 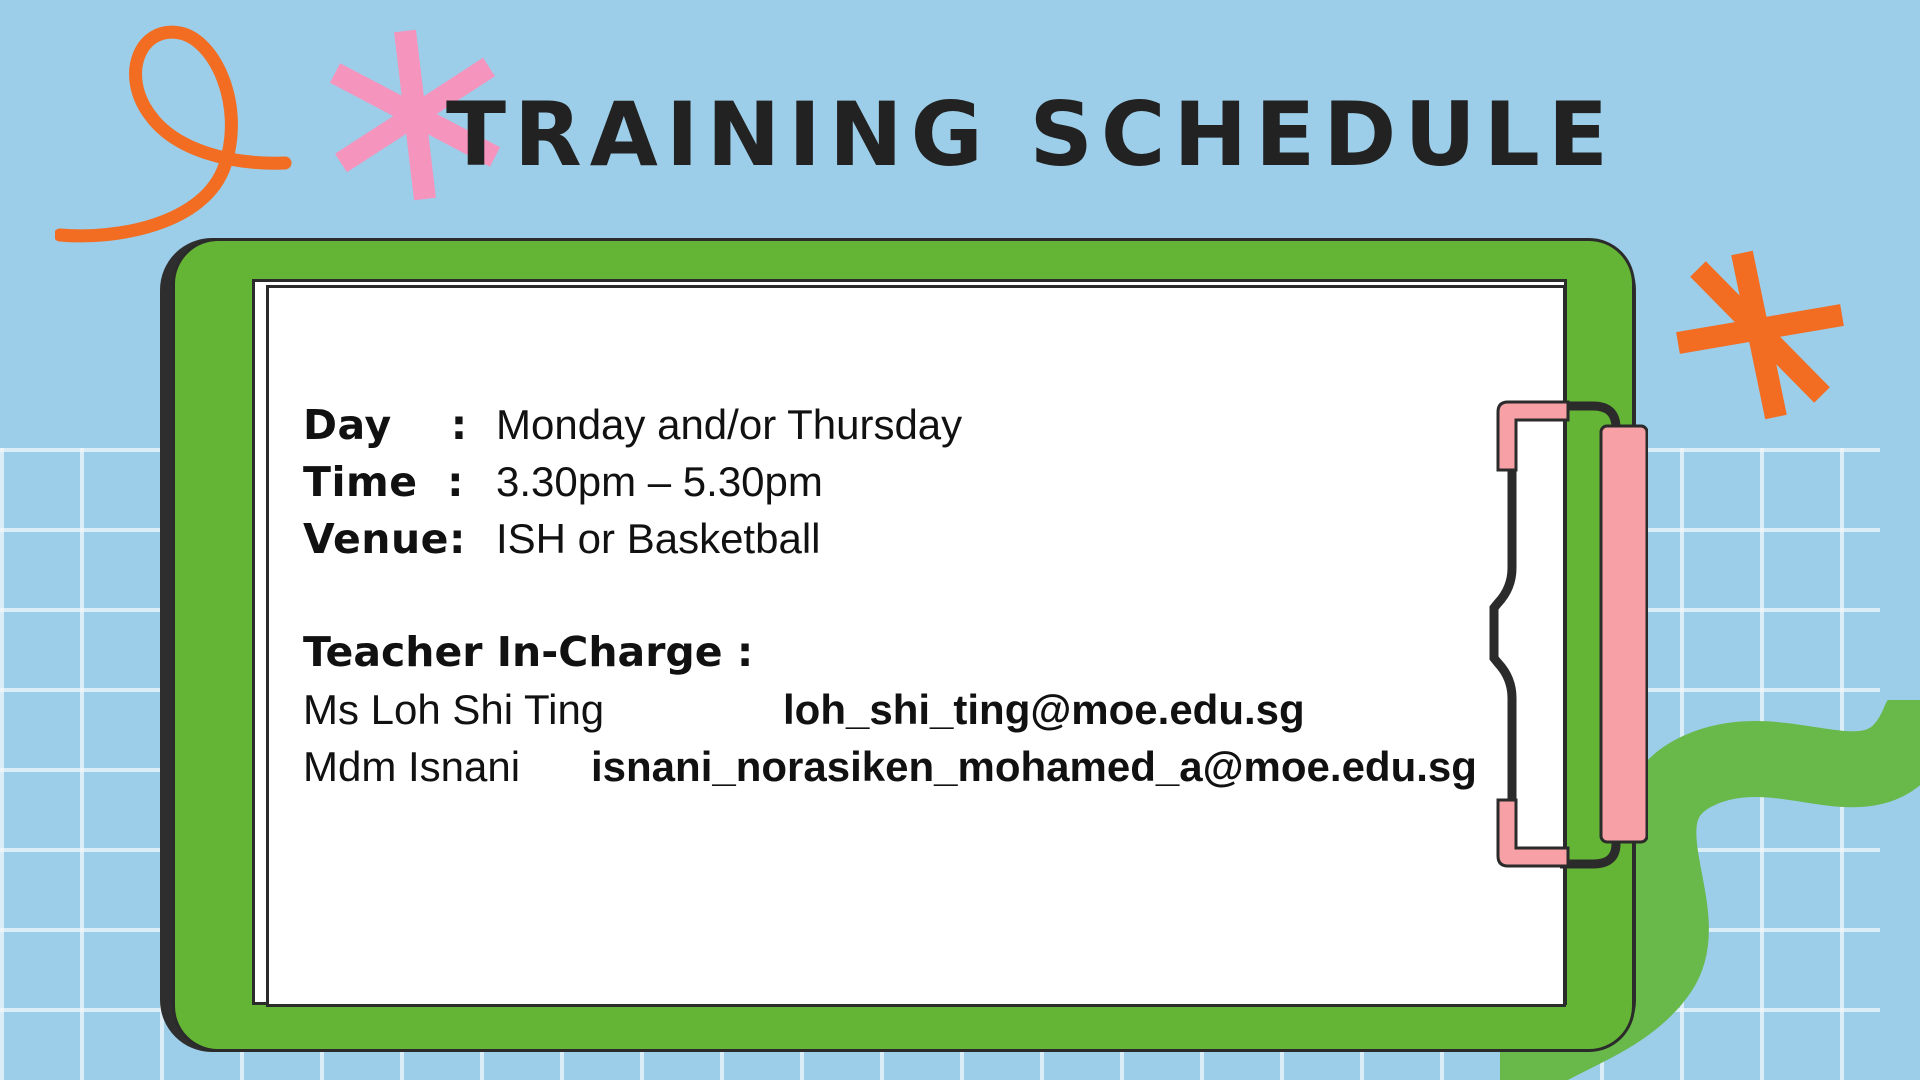 I want to click on venue-row: Venue: ISH or Basketball, so click(x=903, y=538).